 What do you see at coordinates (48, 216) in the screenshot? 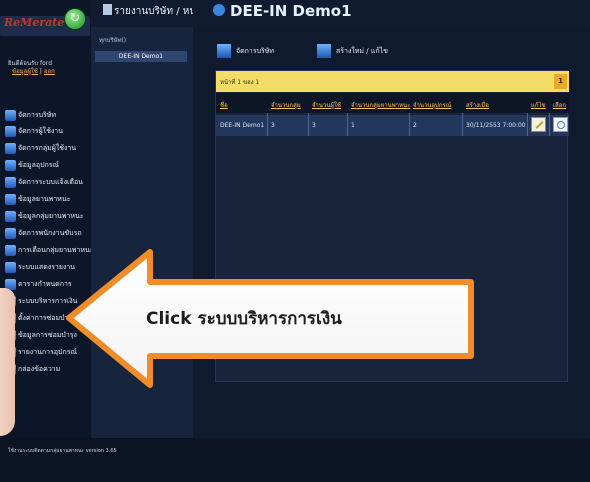
I see `sidebar-item-vehicle-groups: ข้อมูลกลุ่มยานพาหนะ` at bounding box center [48, 216].